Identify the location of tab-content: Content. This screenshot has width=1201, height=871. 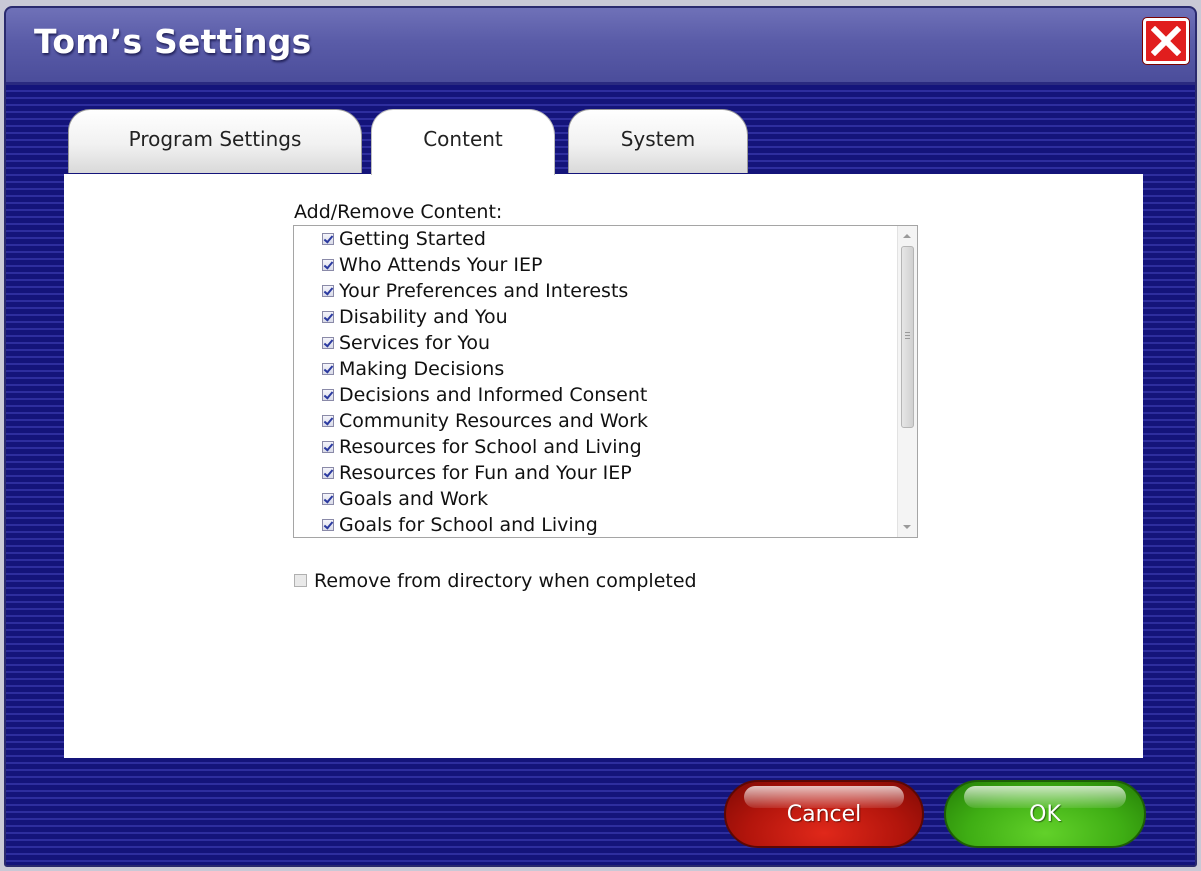
(463, 142).